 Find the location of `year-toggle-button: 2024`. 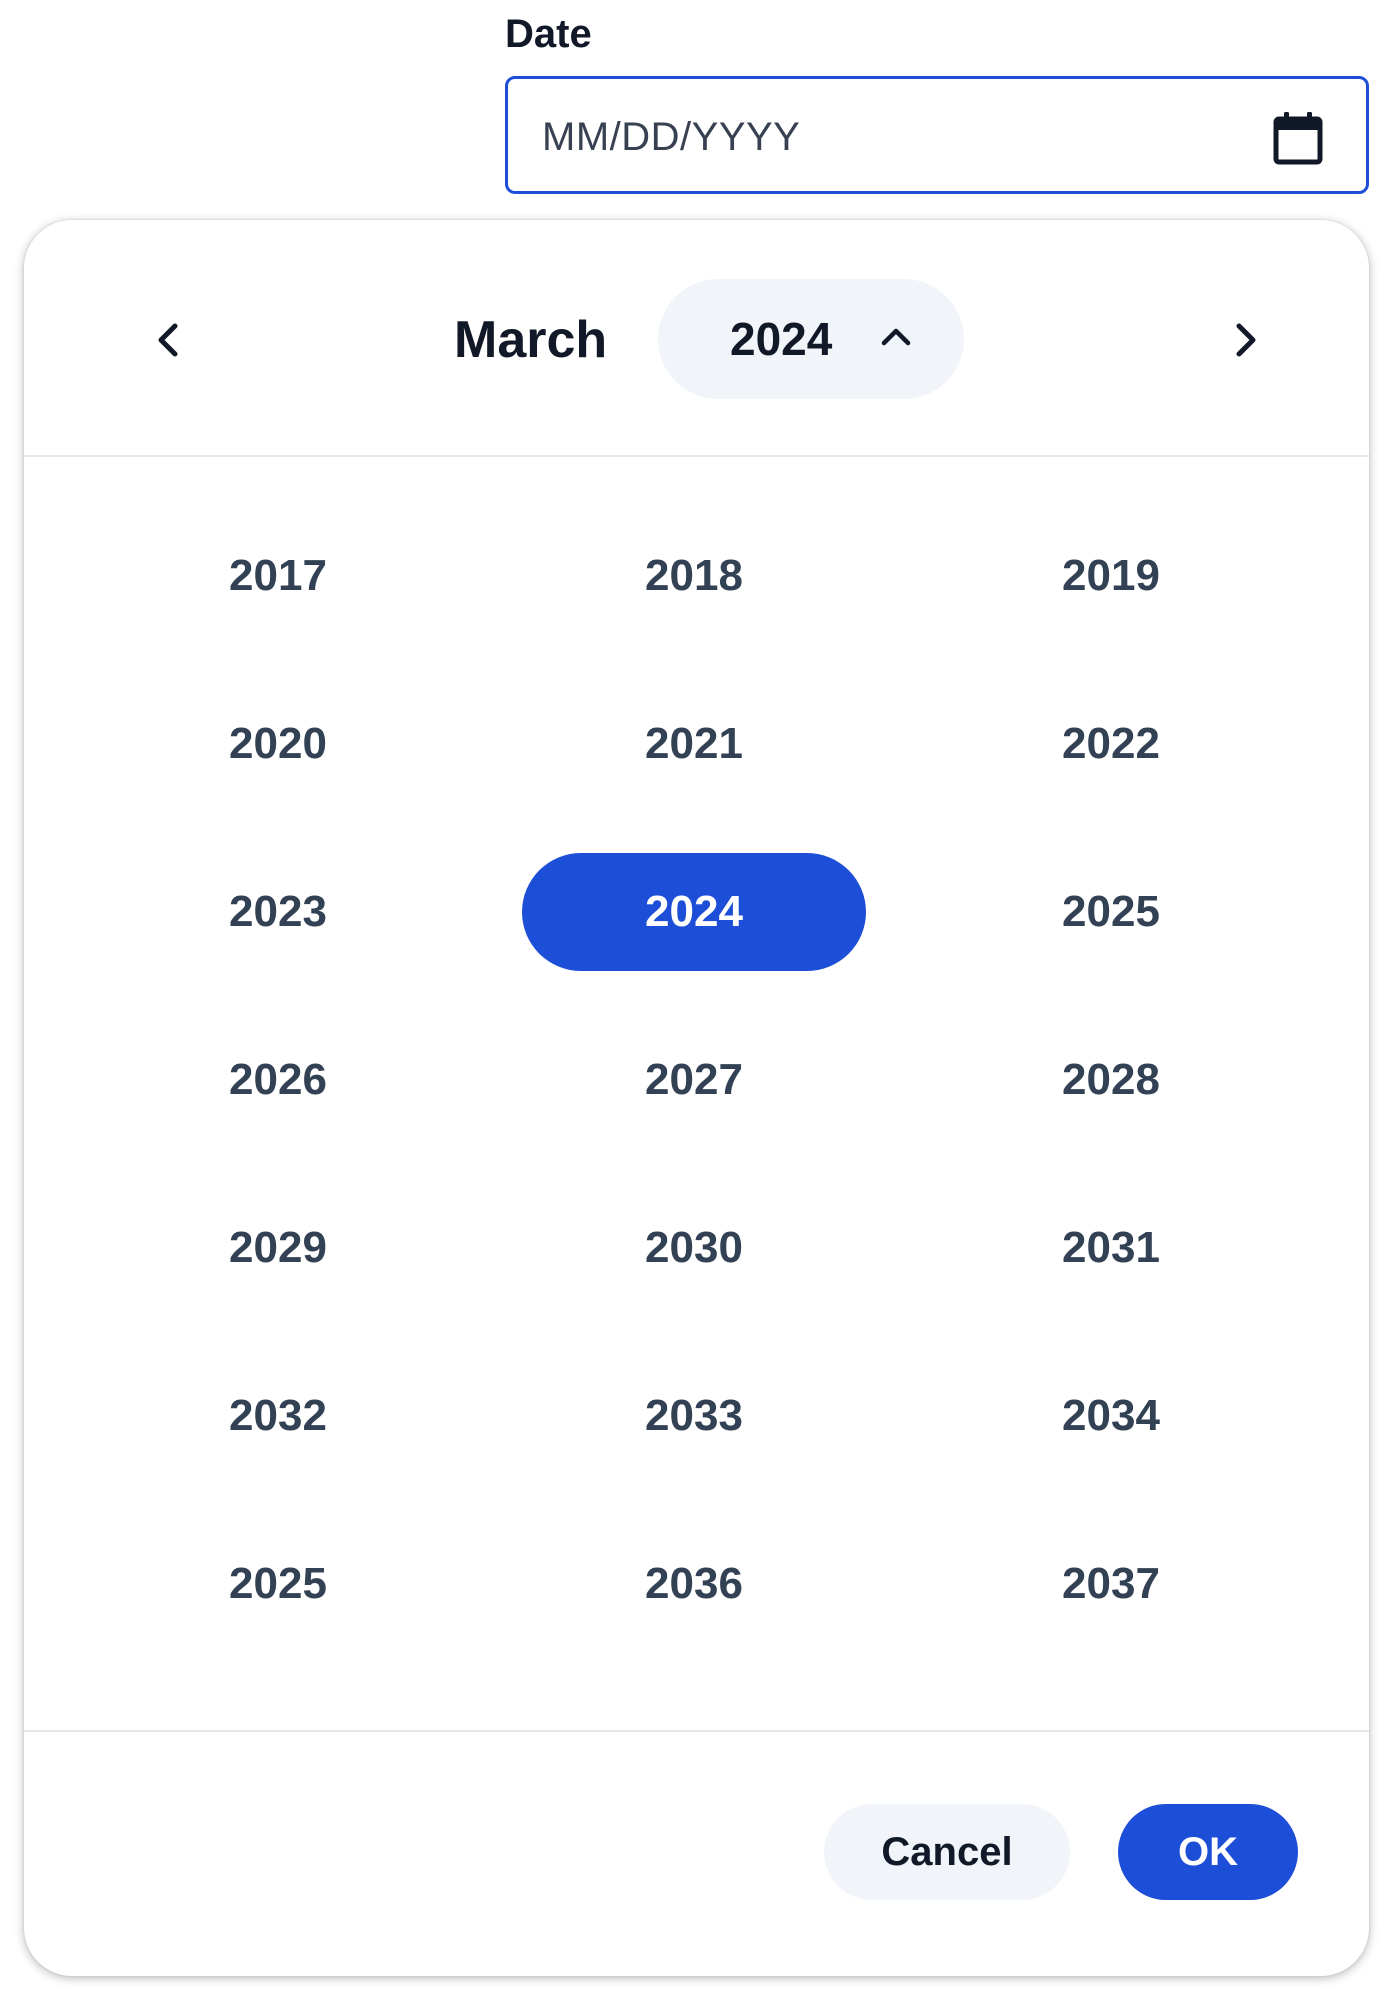

year-toggle-button: 2024 is located at coordinates (811, 339).